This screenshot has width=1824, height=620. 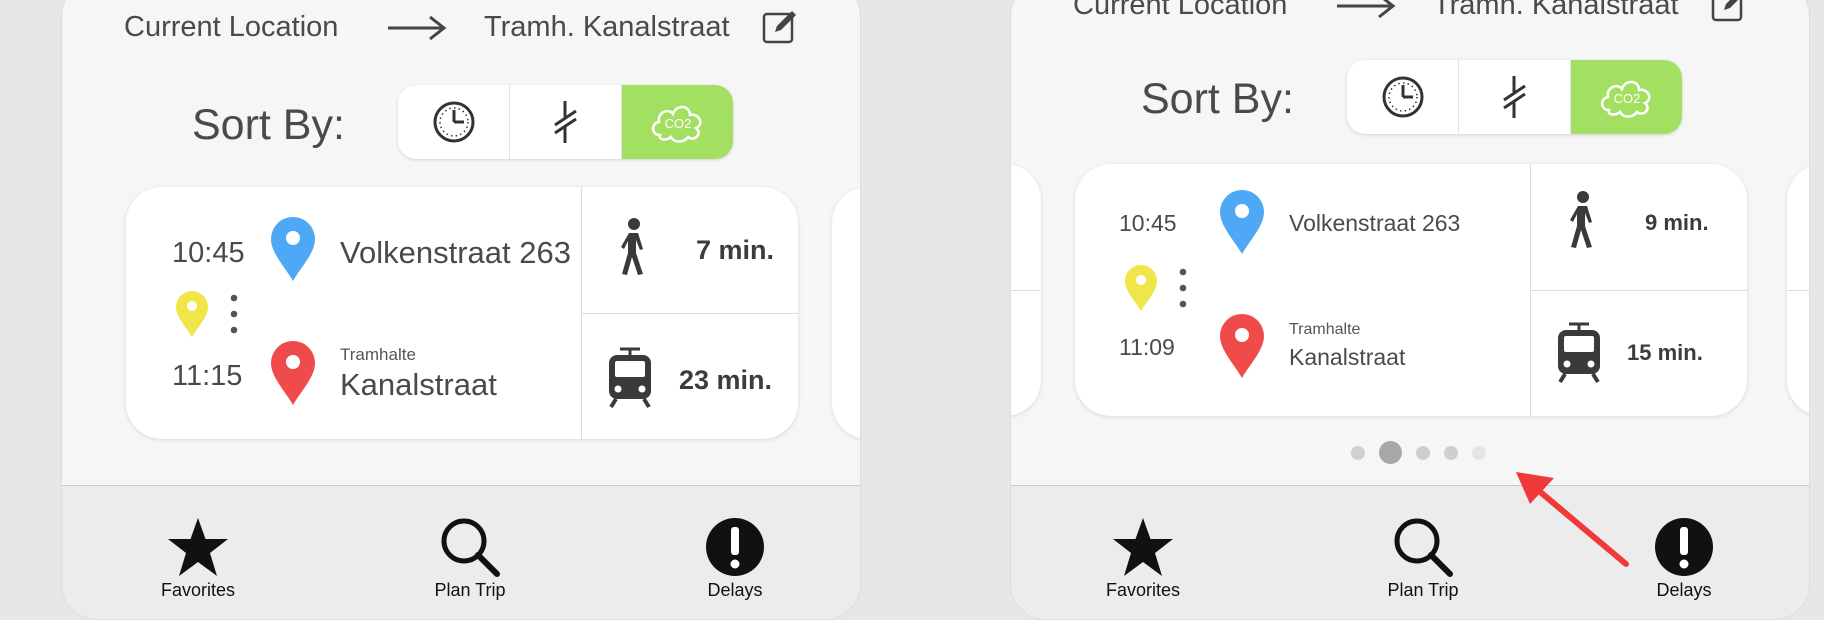 I want to click on arrival-time: 11:15, so click(x=207, y=376).